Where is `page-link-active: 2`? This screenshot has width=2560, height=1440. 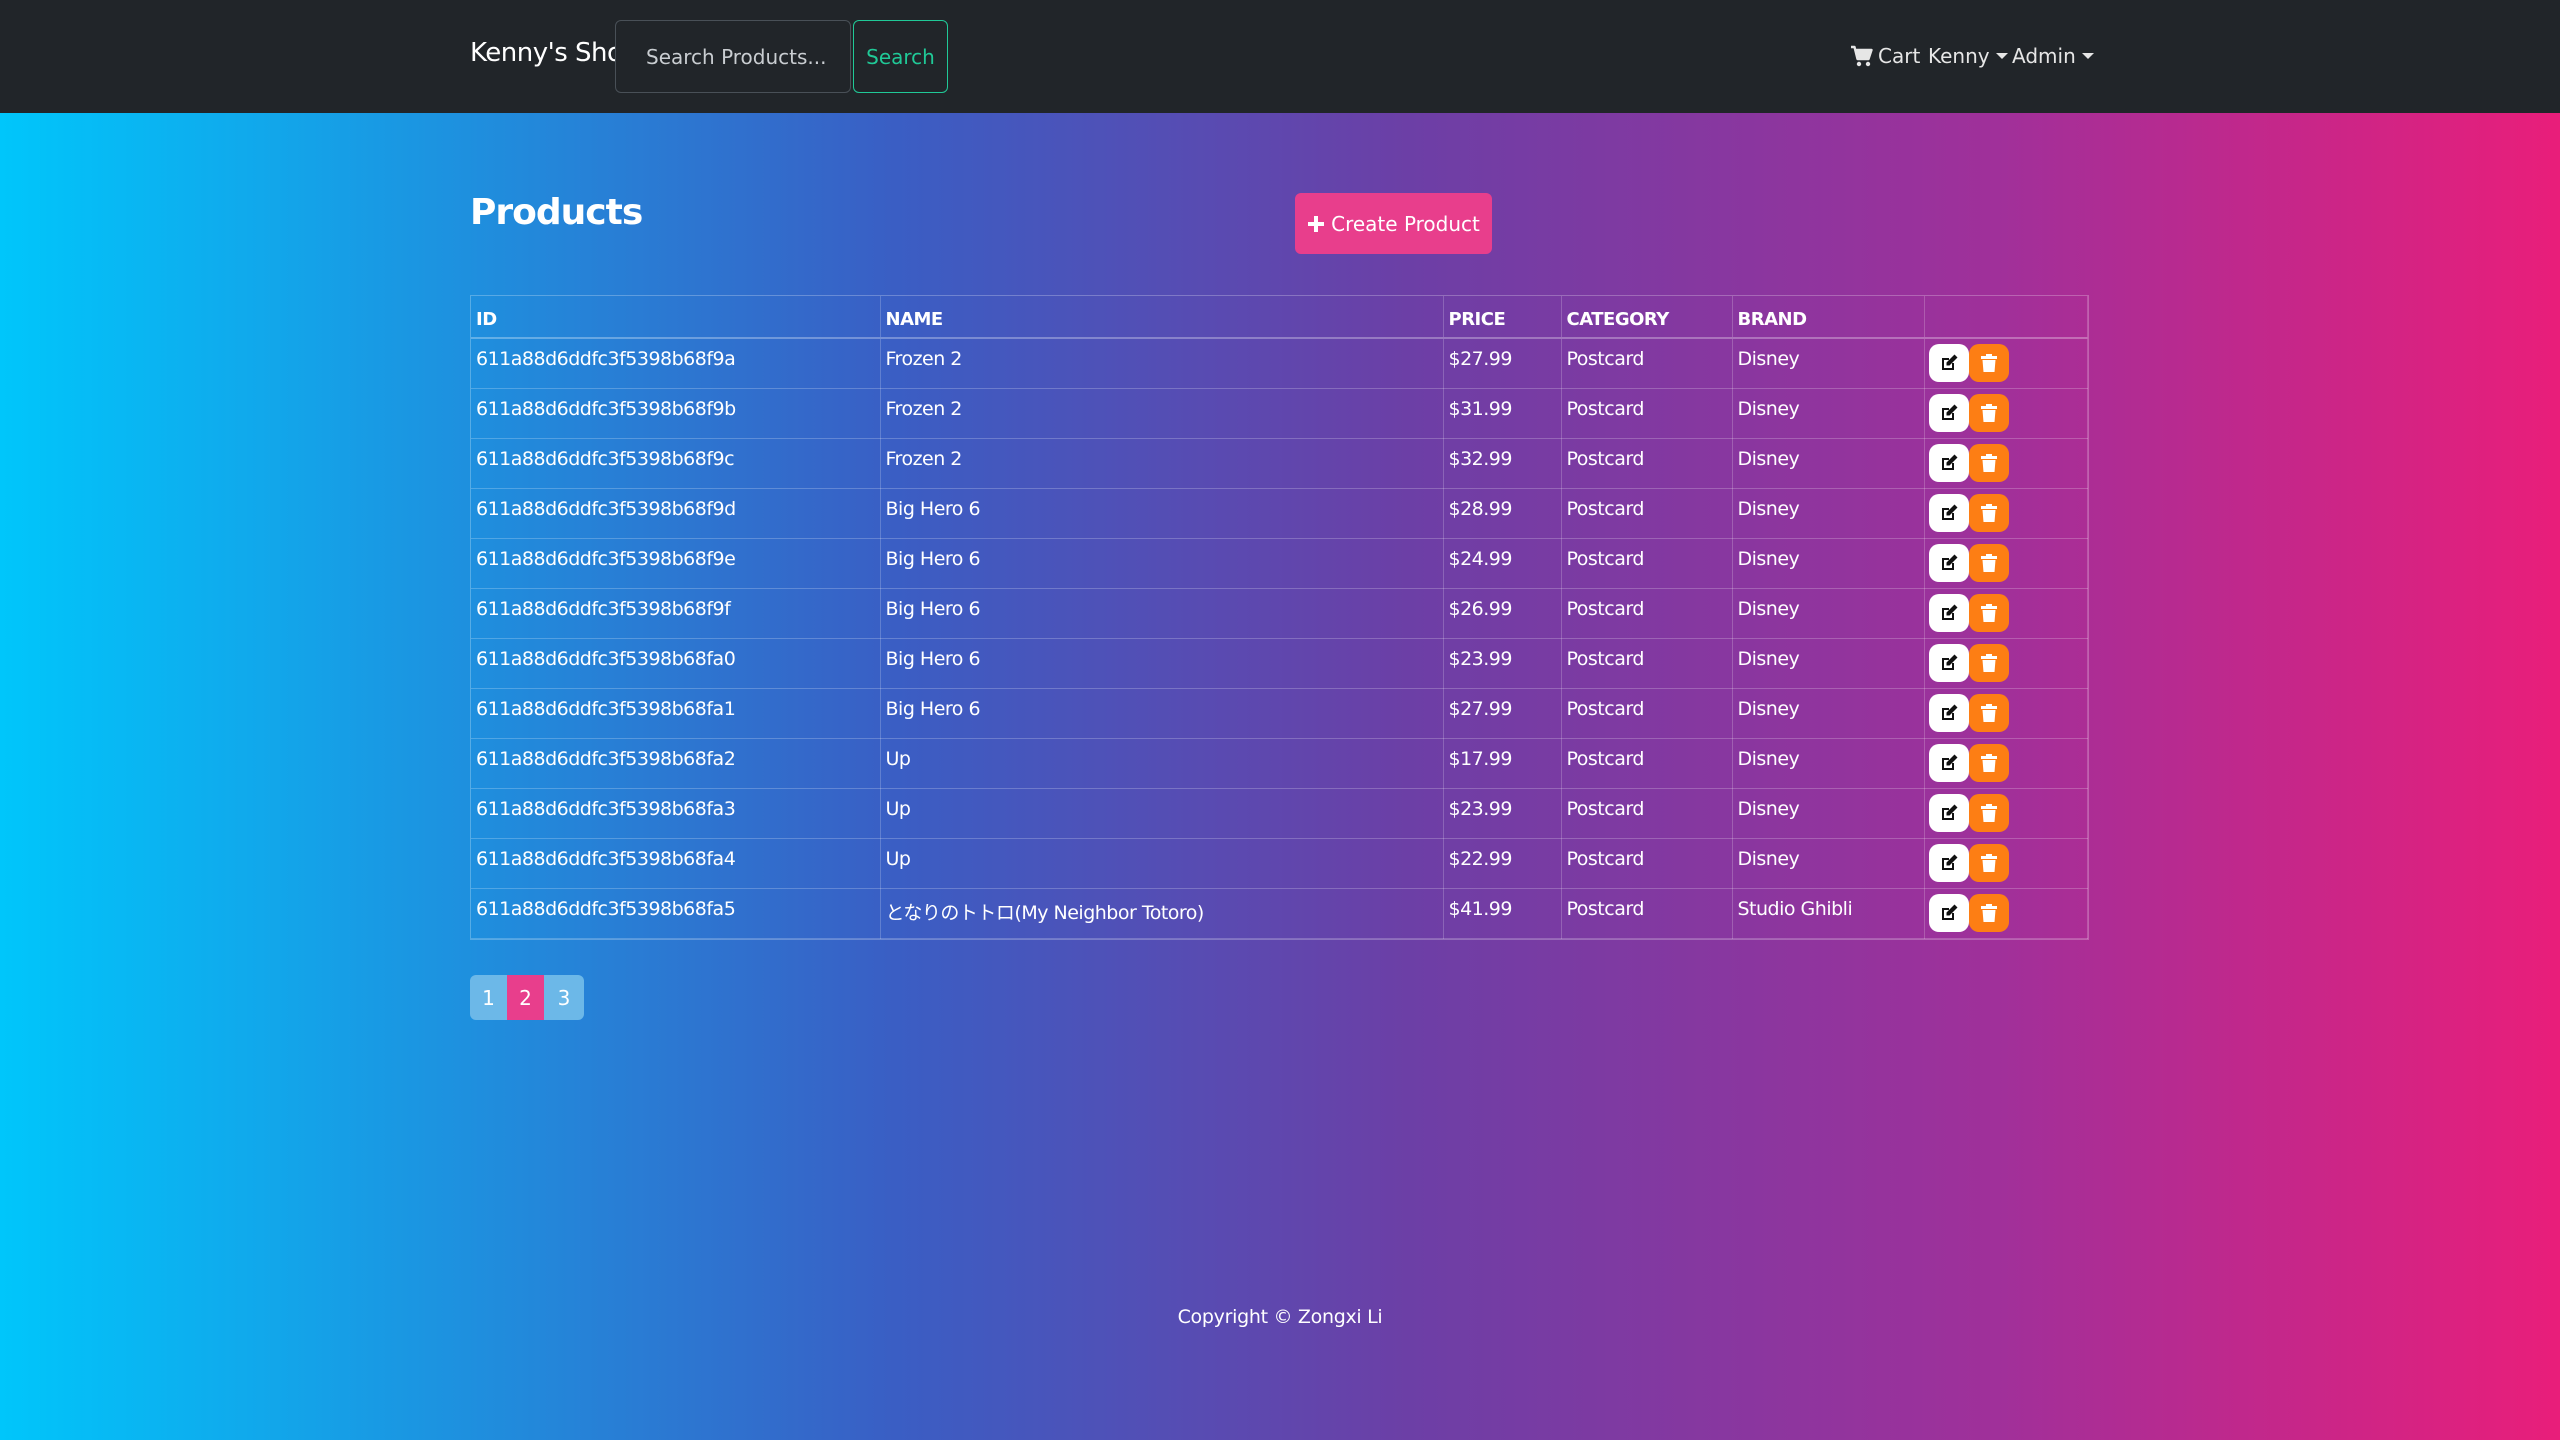
page-link-active: 2 is located at coordinates (525, 997).